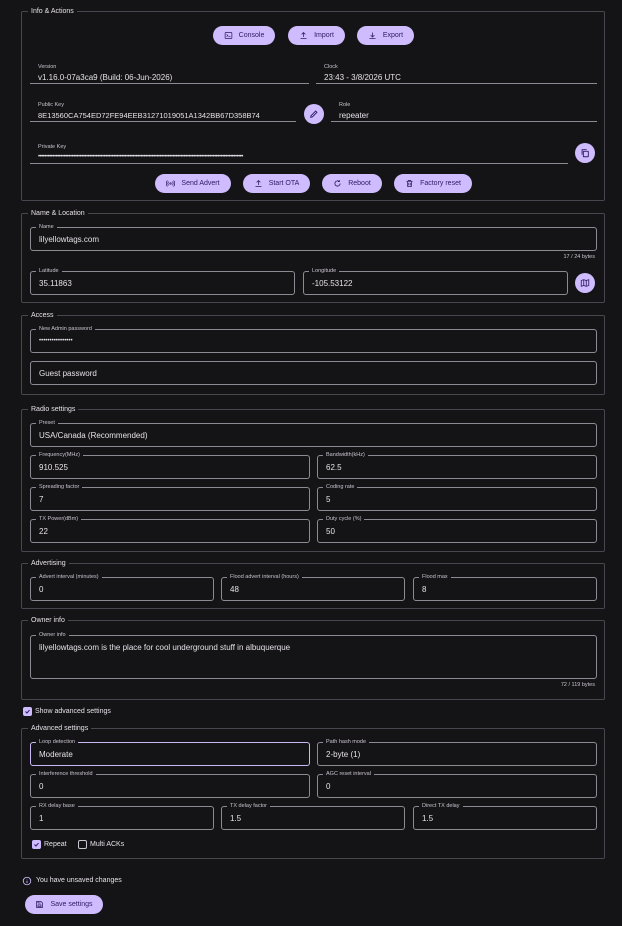  What do you see at coordinates (505, 816) in the screenshot?
I see `direct-tx-delay-input: Direct TX delay 1.5` at bounding box center [505, 816].